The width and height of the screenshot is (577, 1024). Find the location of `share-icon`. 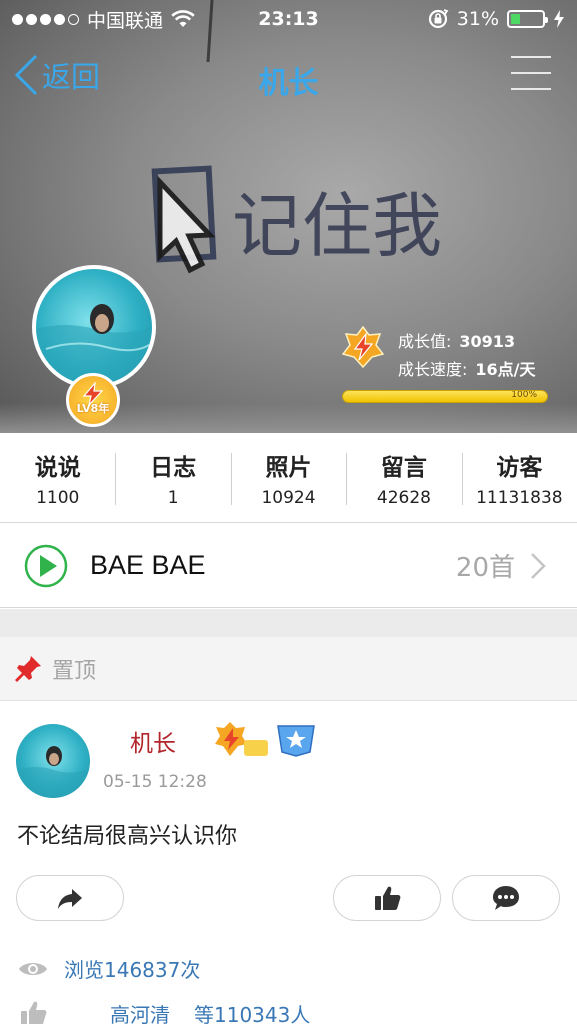

share-icon is located at coordinates (70, 899).